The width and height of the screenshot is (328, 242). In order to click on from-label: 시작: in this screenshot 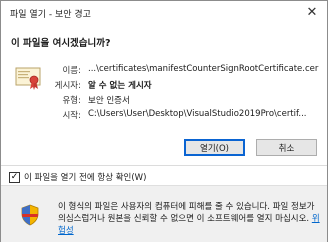, I will do `click(71, 116)`.